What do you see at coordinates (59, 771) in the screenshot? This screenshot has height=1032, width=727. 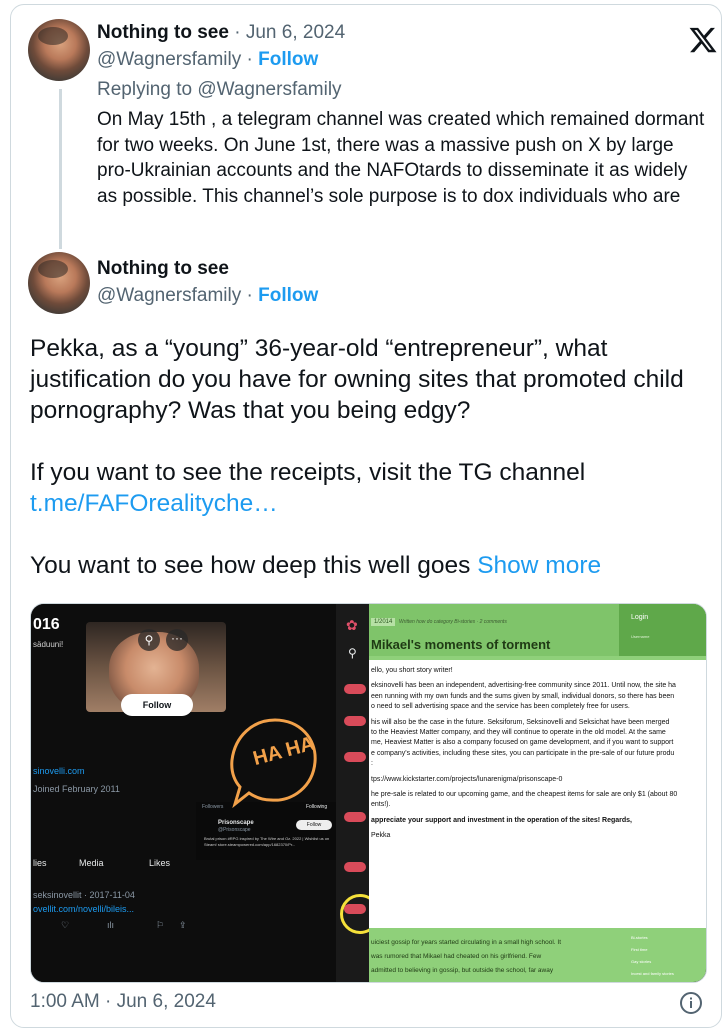 I see `profile-site-link: sinovelli.com` at bounding box center [59, 771].